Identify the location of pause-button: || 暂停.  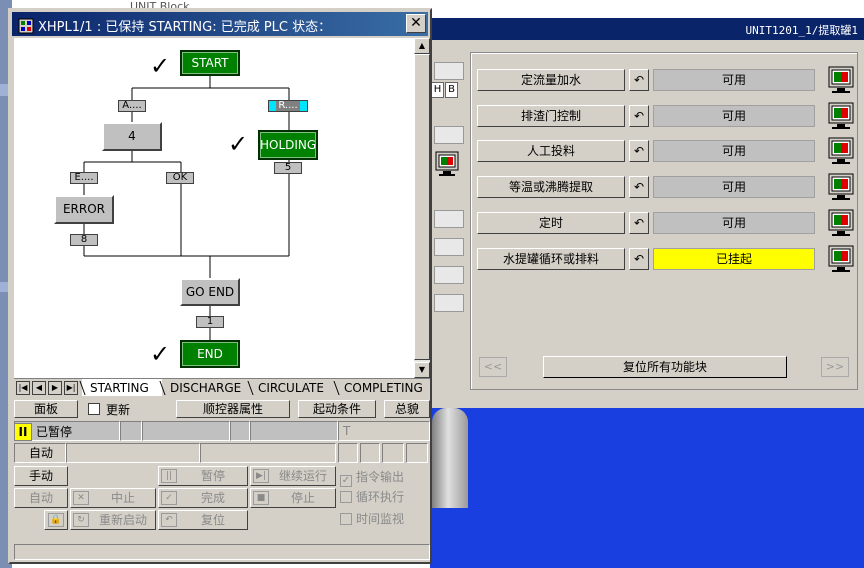
(203, 476).